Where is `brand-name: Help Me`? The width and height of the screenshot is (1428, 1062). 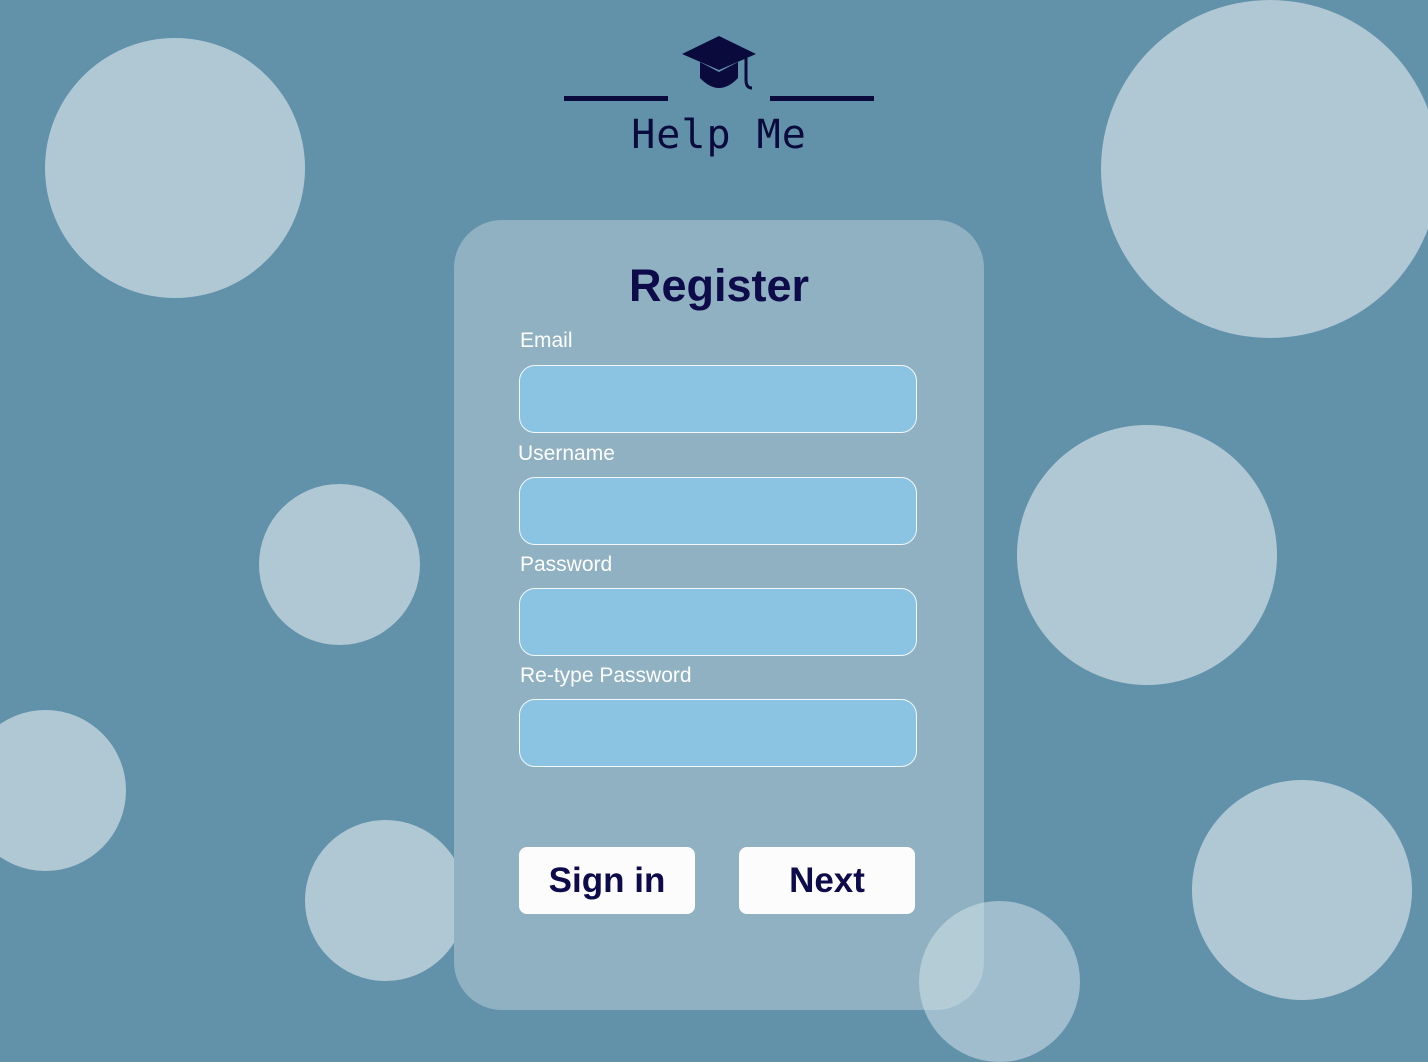 brand-name: Help Me is located at coordinates (719, 135).